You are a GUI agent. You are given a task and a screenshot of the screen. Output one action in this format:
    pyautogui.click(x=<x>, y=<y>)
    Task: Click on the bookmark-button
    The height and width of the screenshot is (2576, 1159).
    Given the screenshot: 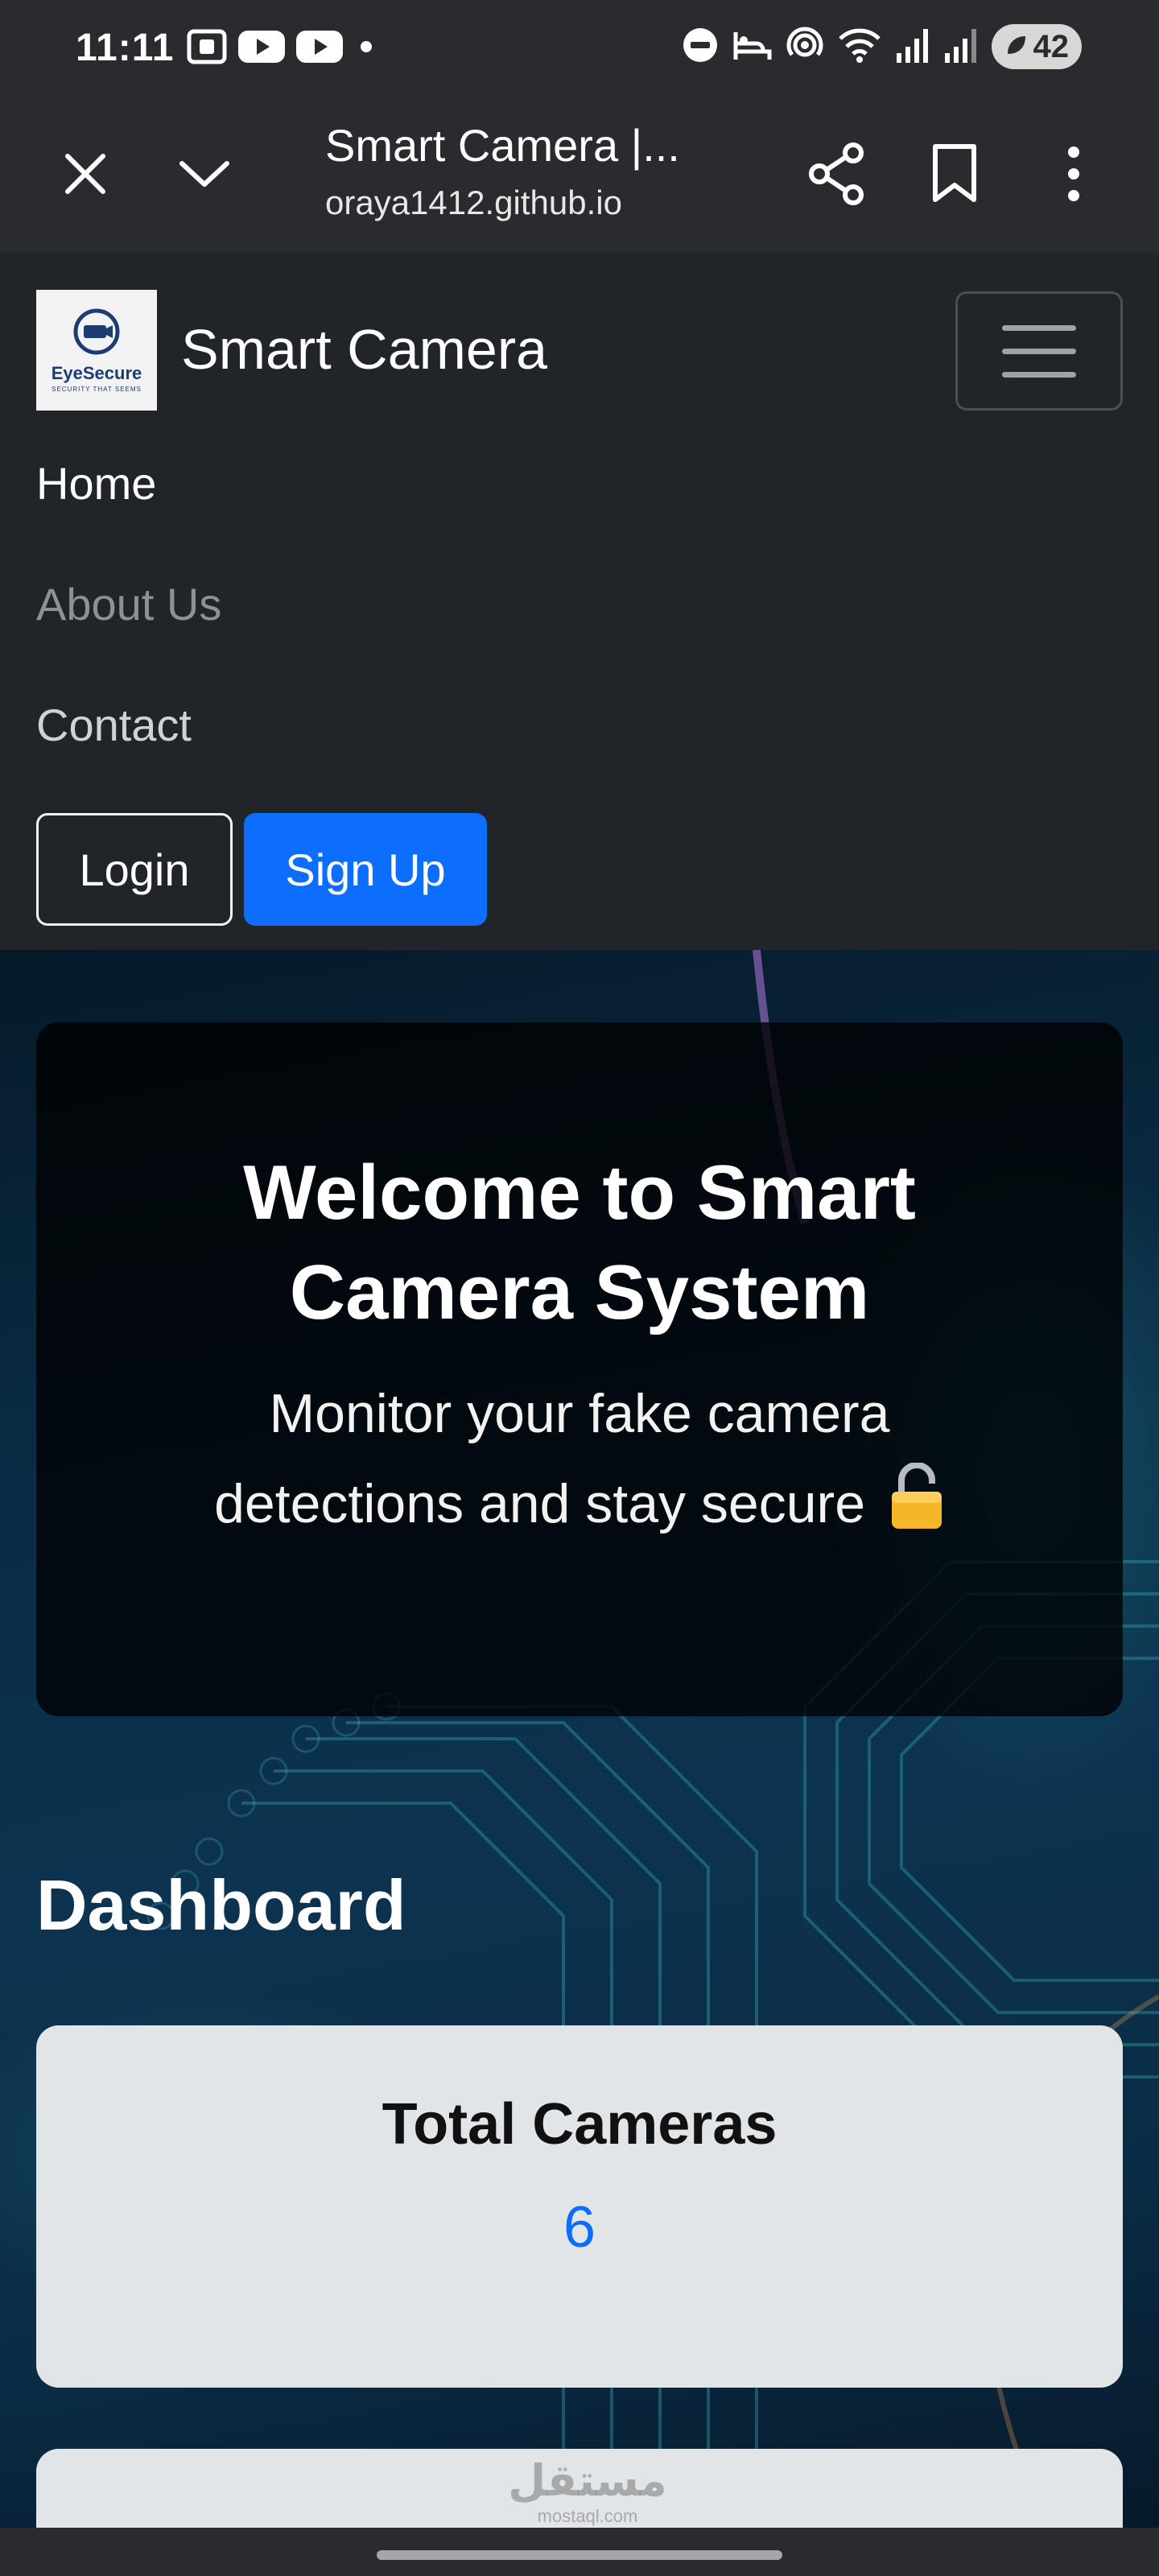 What is the action you would take?
    pyautogui.click(x=954, y=175)
    